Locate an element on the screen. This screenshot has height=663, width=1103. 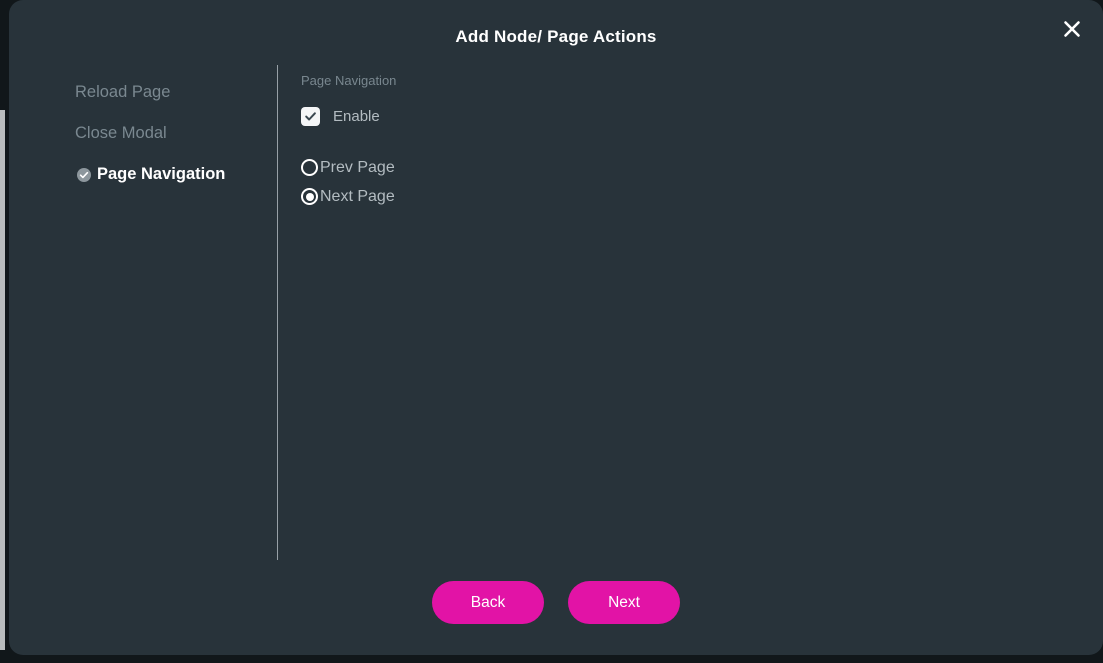
step-label: Reload Page is located at coordinates (123, 92).